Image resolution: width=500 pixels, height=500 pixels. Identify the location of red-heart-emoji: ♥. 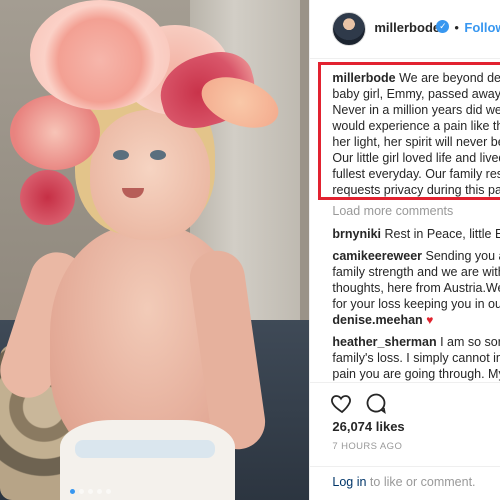
(430, 320).